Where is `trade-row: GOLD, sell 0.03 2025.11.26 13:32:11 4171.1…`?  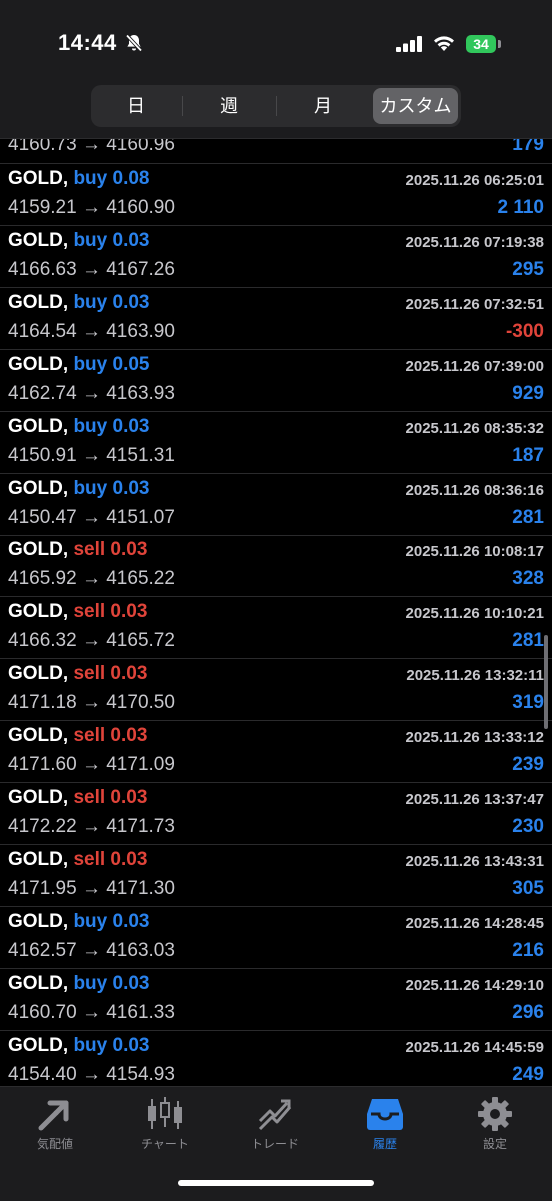 trade-row: GOLD, sell 0.03 2025.11.26 13:32:11 4171.1… is located at coordinates (276, 690).